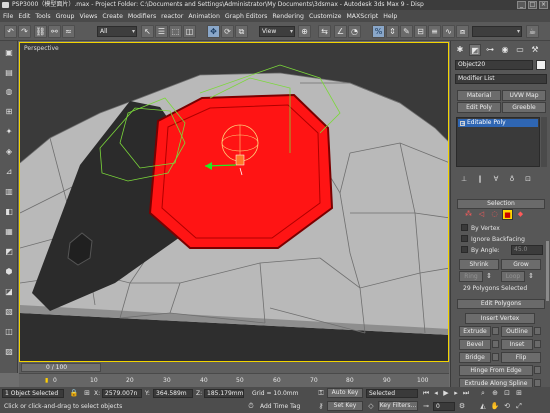 This screenshot has width=550, height=413. I want to click on edit-poly-button: Edit Poly, so click(479, 107).